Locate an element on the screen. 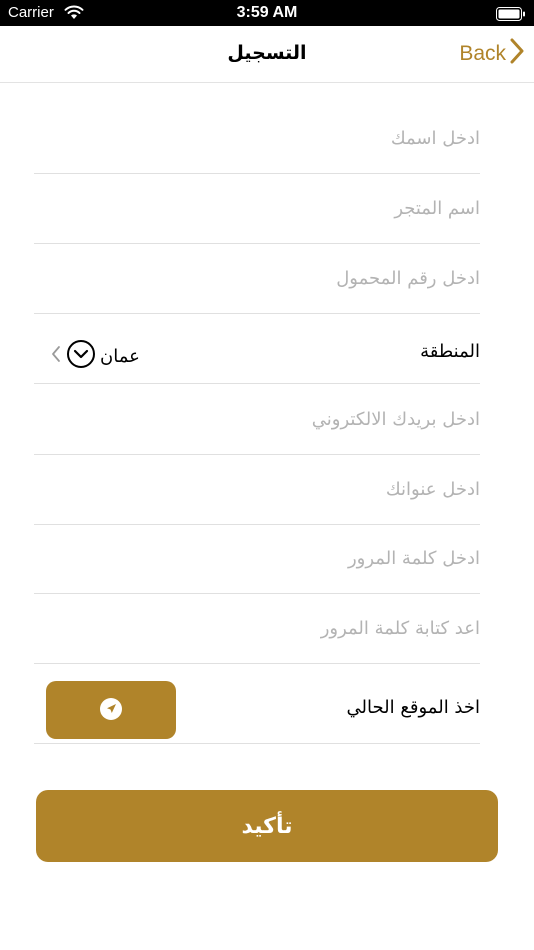 This screenshot has width=534, height=950. email-input is located at coordinates (257, 419).